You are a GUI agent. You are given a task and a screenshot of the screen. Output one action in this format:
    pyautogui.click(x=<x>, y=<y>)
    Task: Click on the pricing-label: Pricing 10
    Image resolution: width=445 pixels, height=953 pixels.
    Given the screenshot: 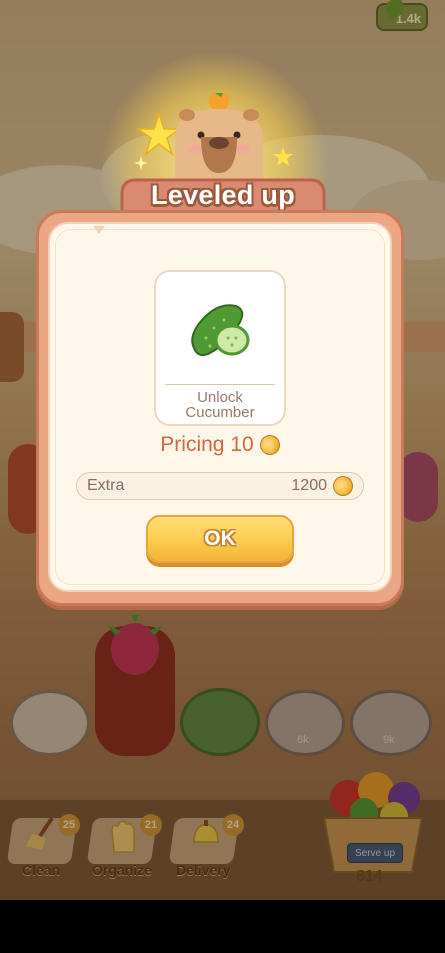 What is the action you would take?
    pyautogui.click(x=207, y=444)
    